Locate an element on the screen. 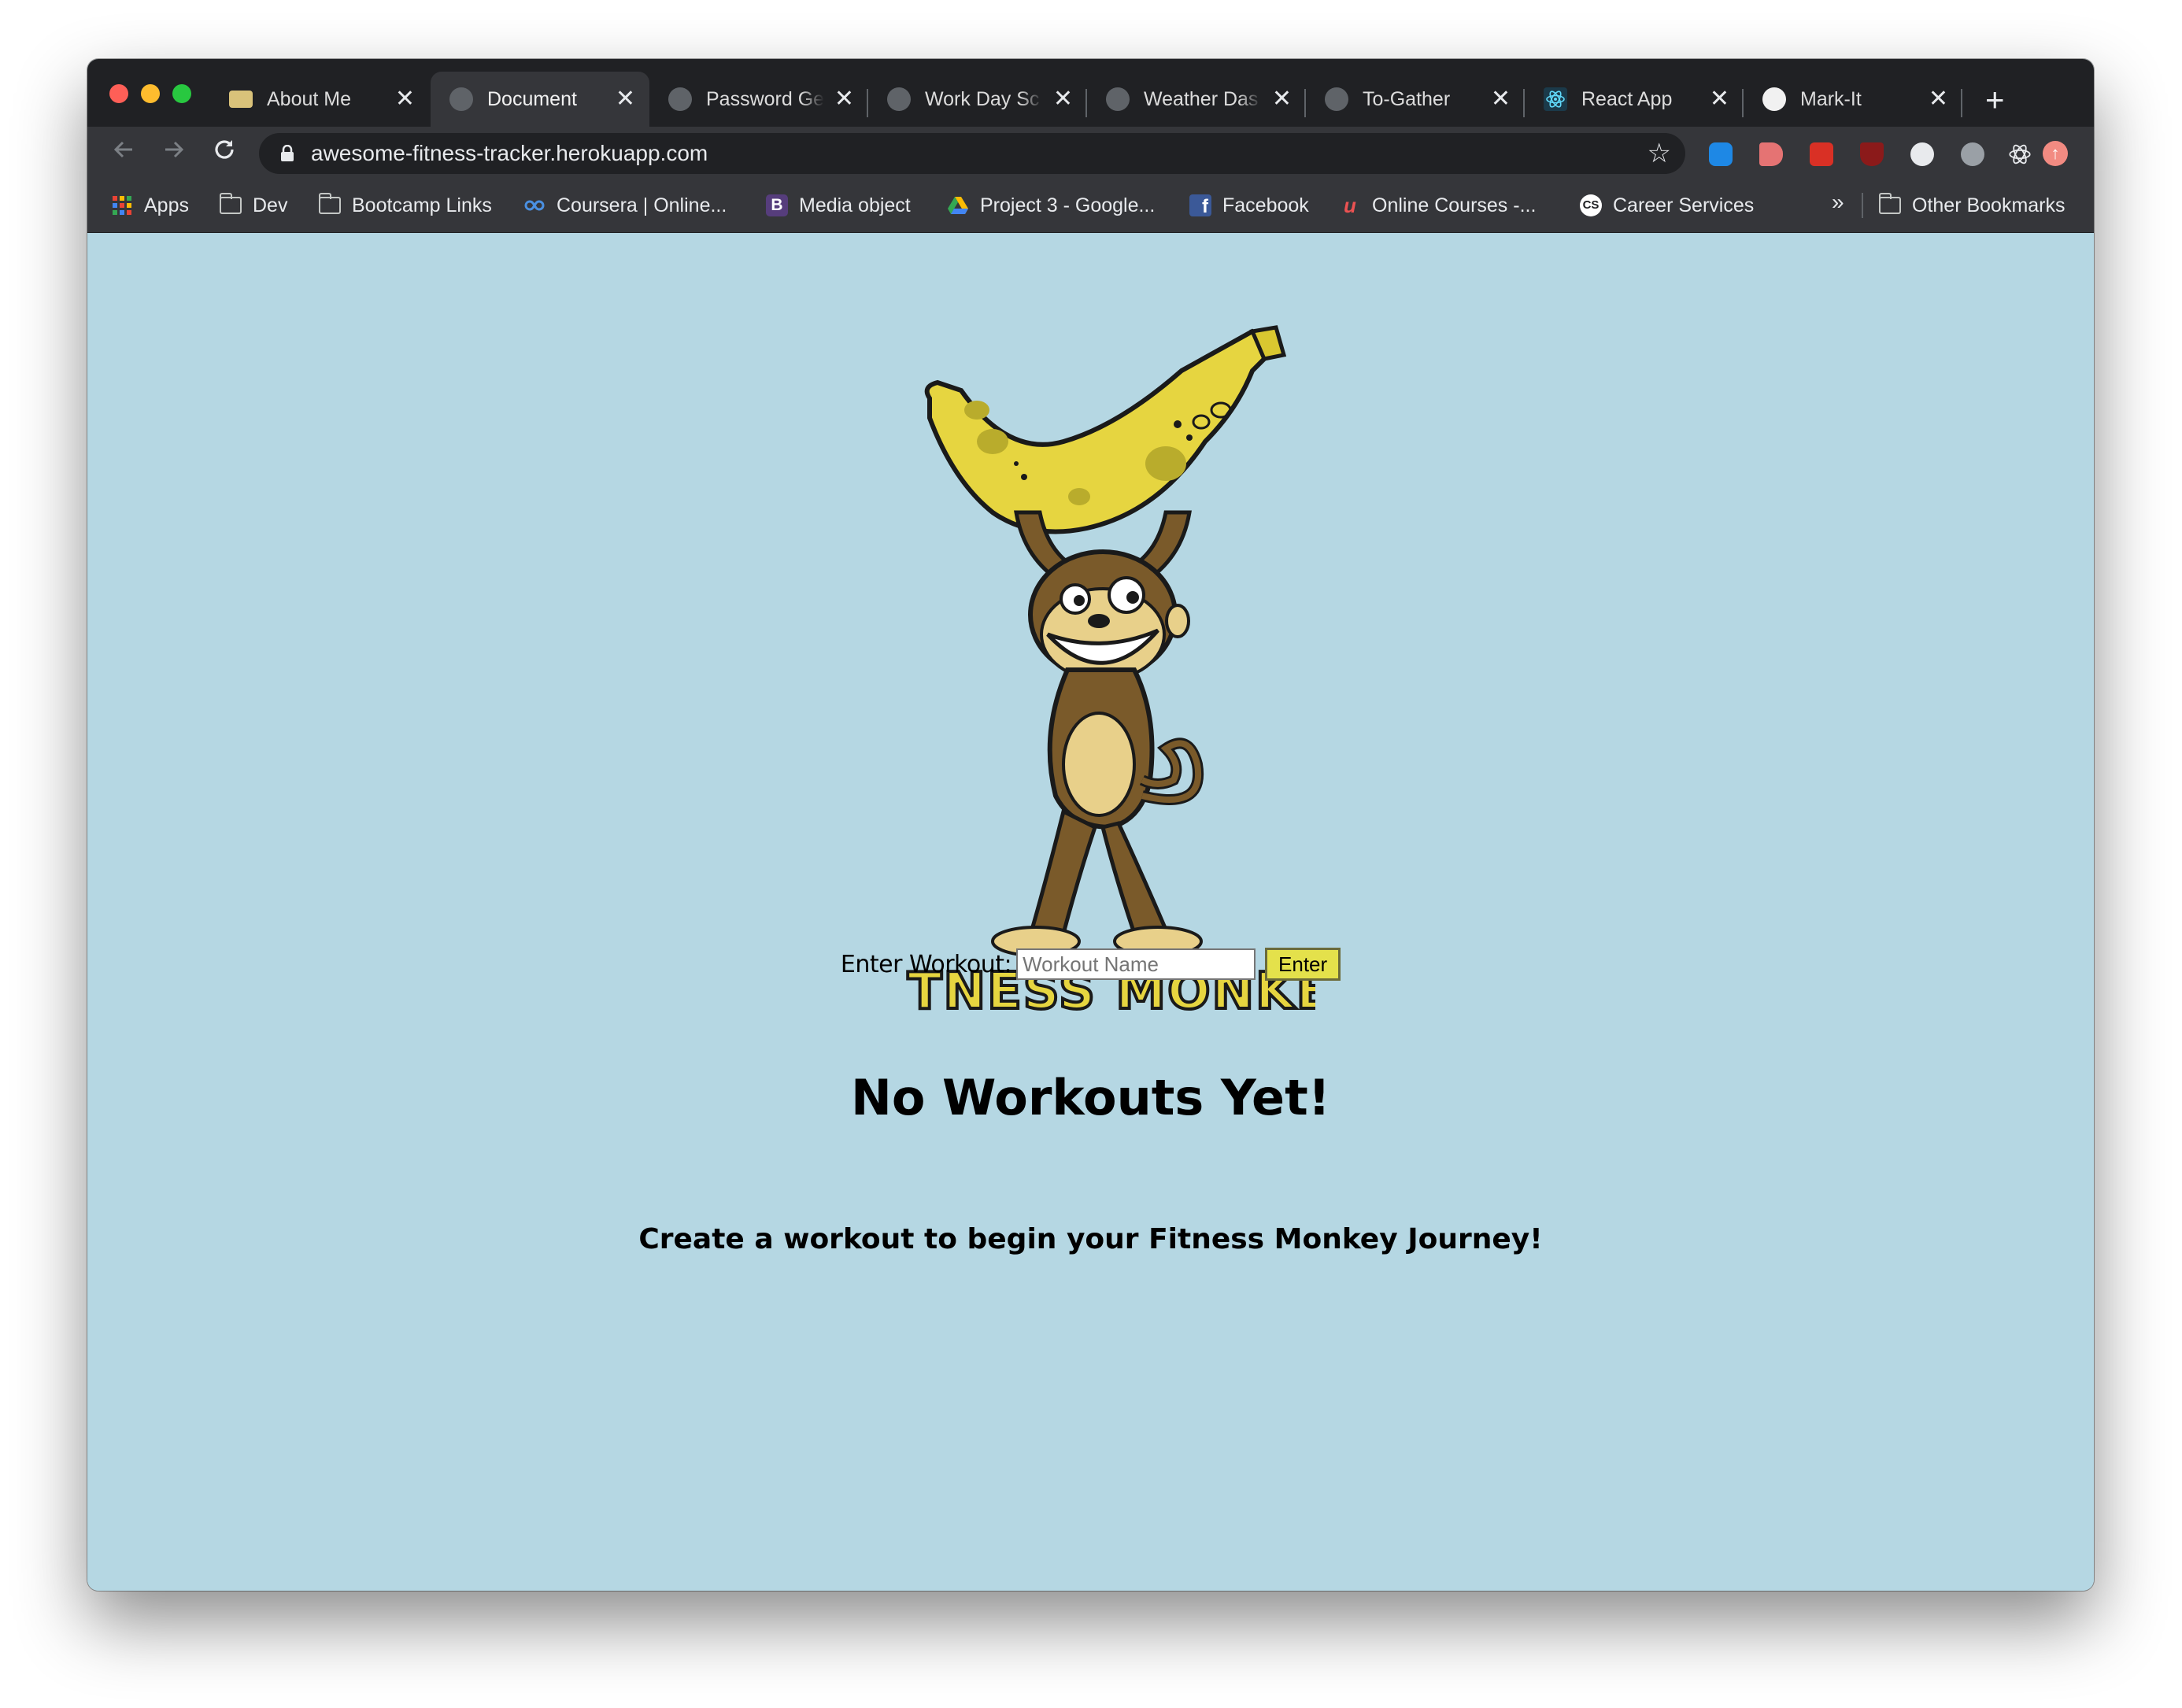 Image resolution: width=2182 pixels, height=1708 pixels. tab-title: Weather Das is located at coordinates (1201, 98).